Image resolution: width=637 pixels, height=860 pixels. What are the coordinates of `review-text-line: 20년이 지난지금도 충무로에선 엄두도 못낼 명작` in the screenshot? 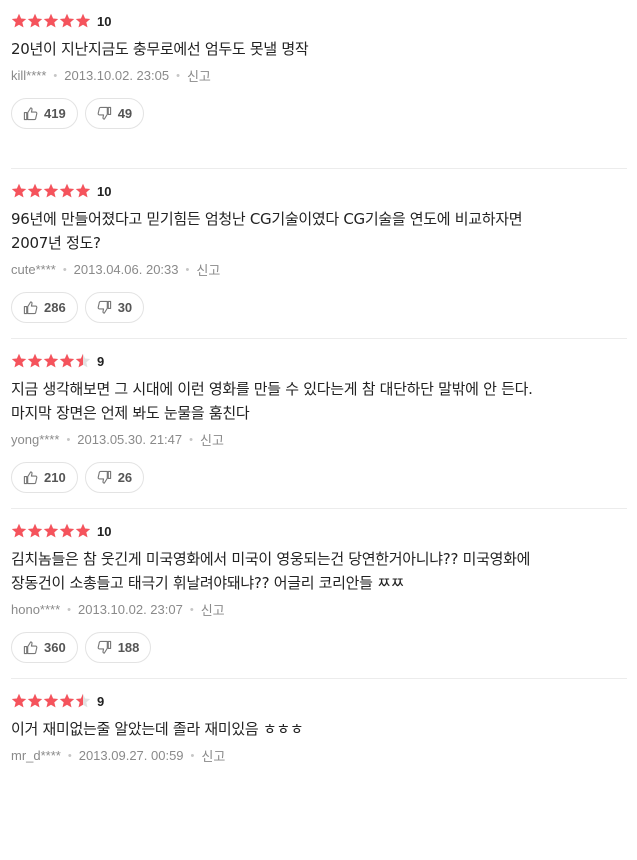 It's located at (160, 49).